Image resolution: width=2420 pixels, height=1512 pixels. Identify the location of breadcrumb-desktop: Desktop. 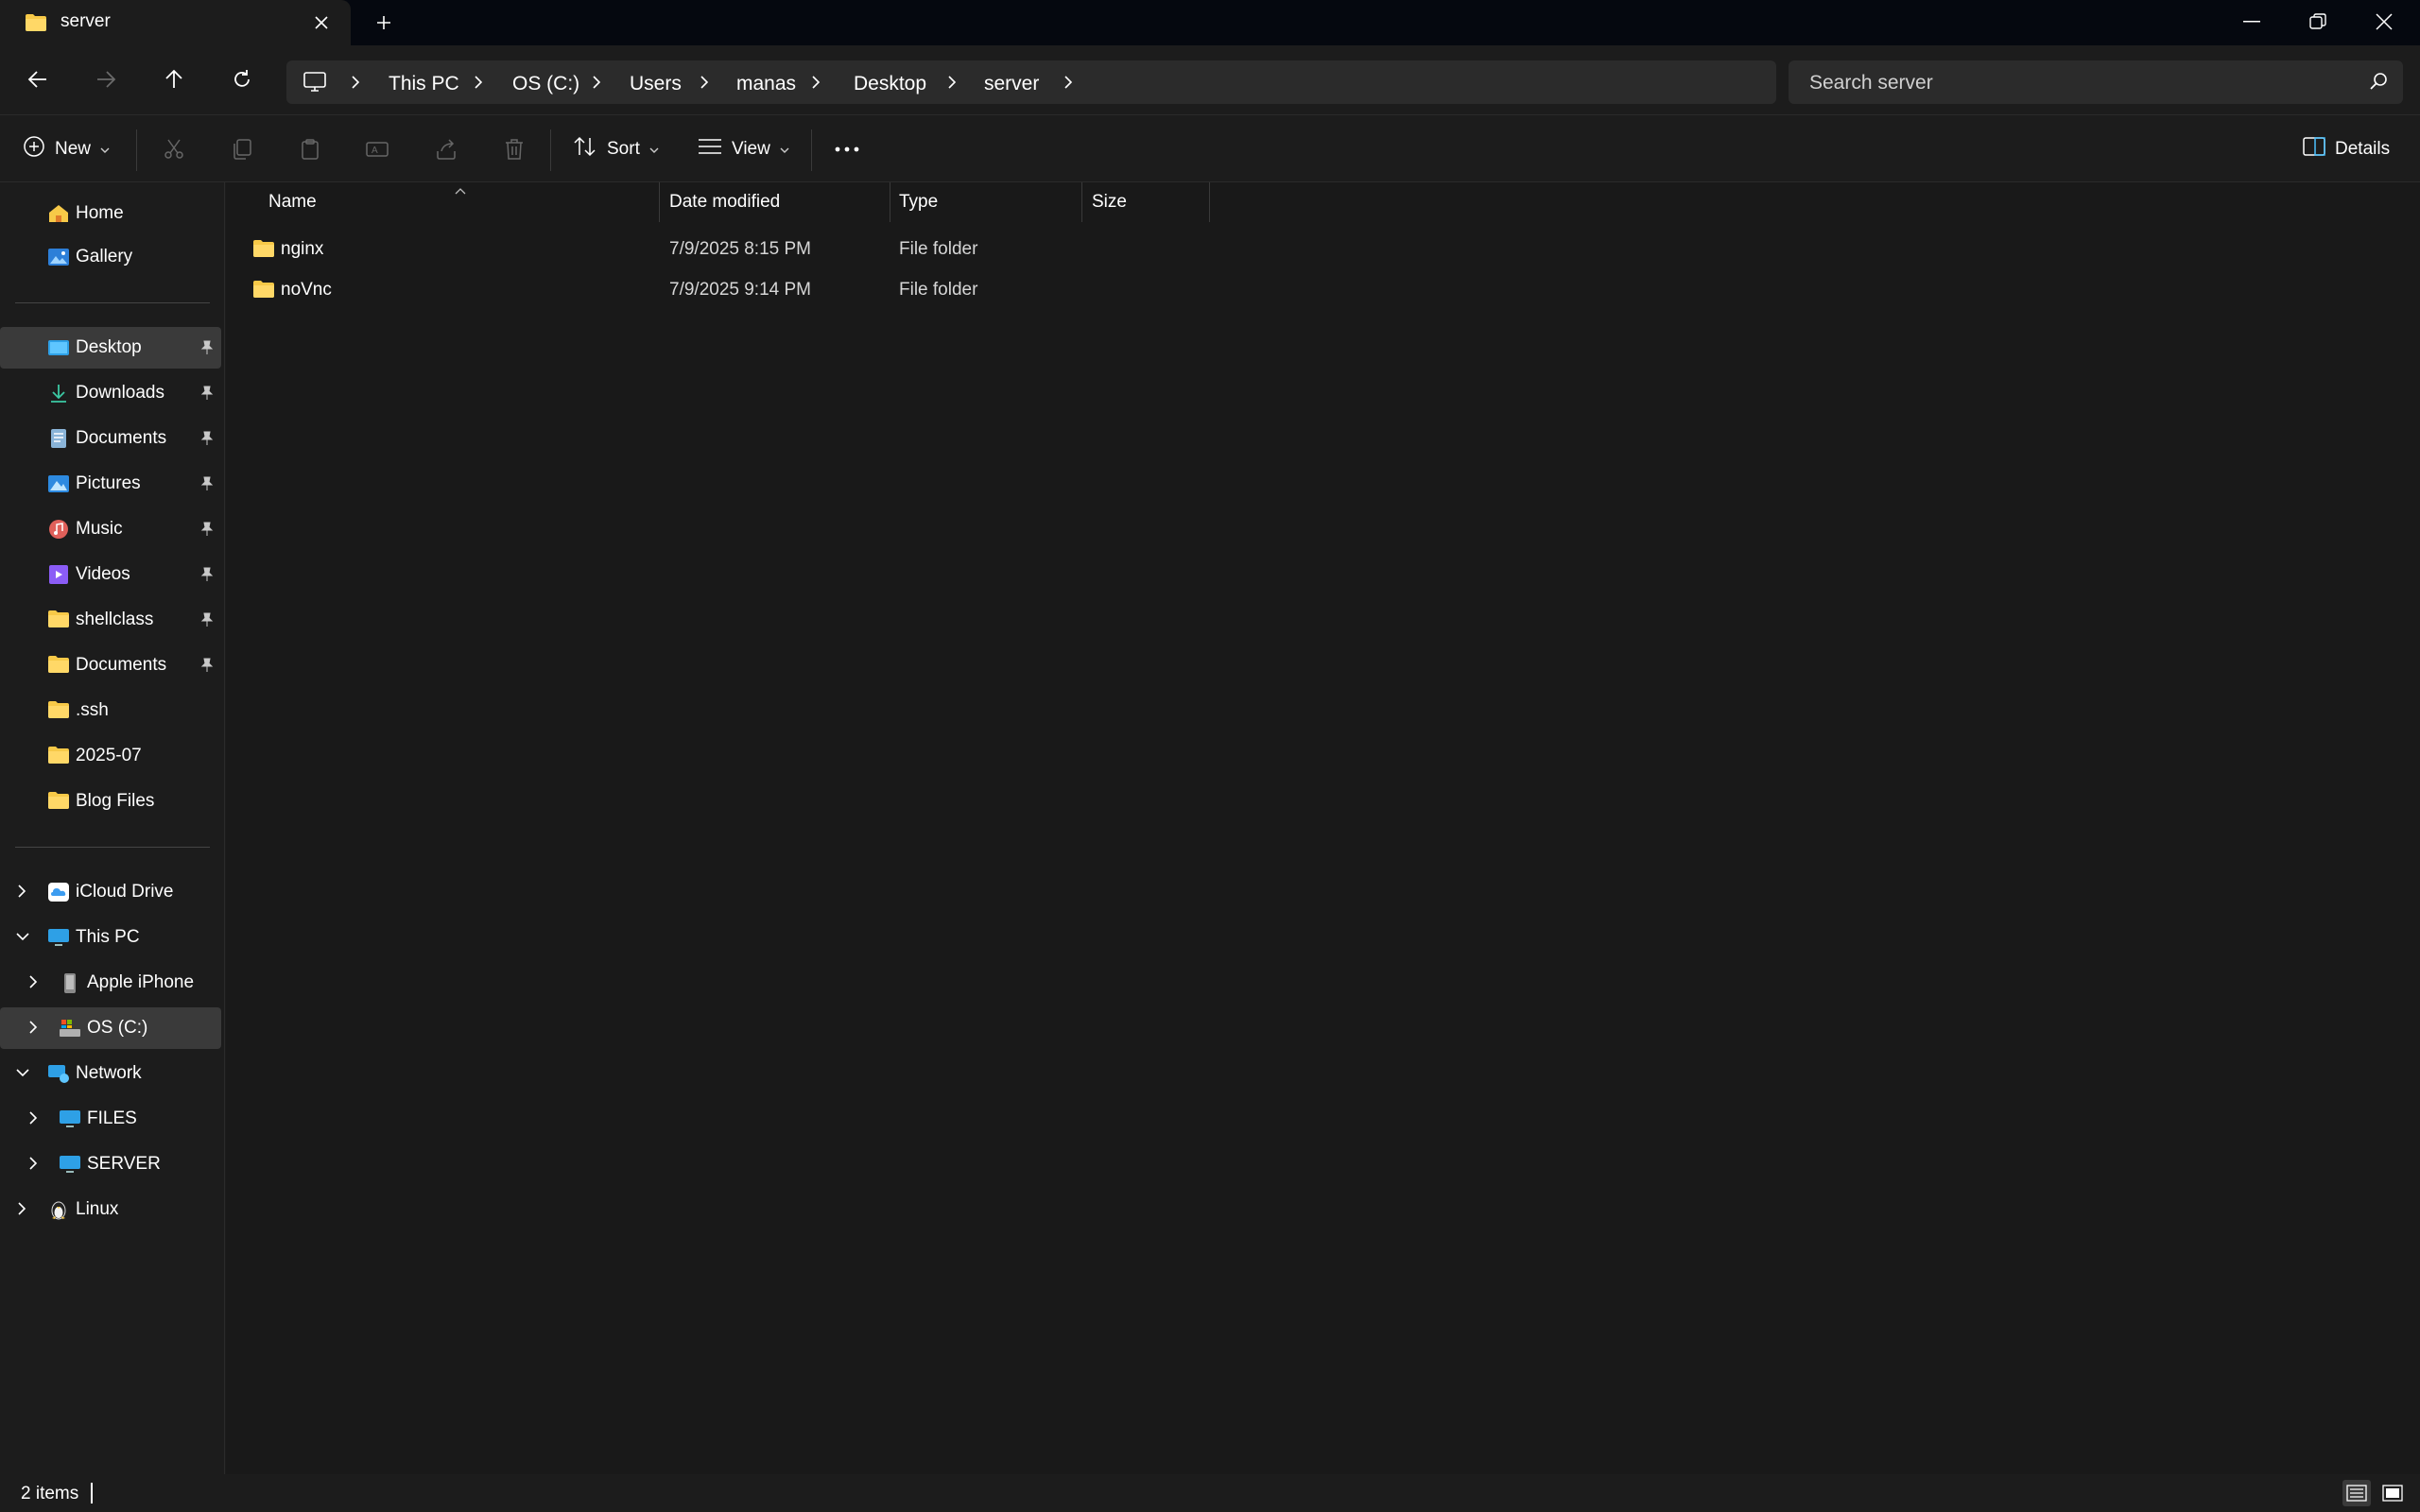
(890, 84).